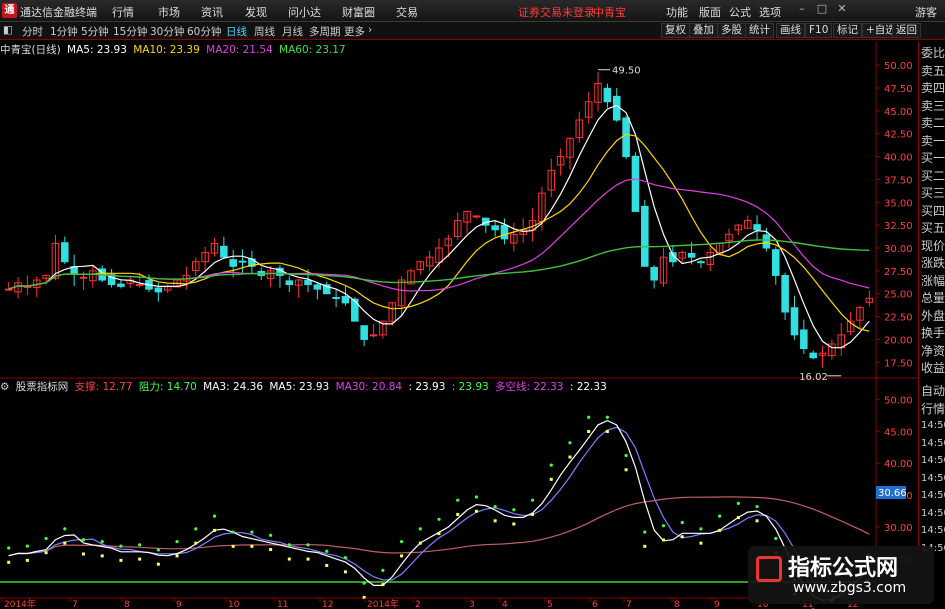 Image resolution: width=945 pixels, height=609 pixels. What do you see at coordinates (898, 295) in the screenshot?
I see `y-tick-label: 25.00` at bounding box center [898, 295].